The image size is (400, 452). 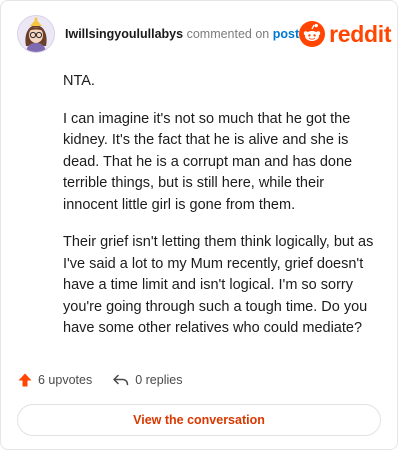 I want to click on reply-count: 0 replies, so click(x=159, y=380).